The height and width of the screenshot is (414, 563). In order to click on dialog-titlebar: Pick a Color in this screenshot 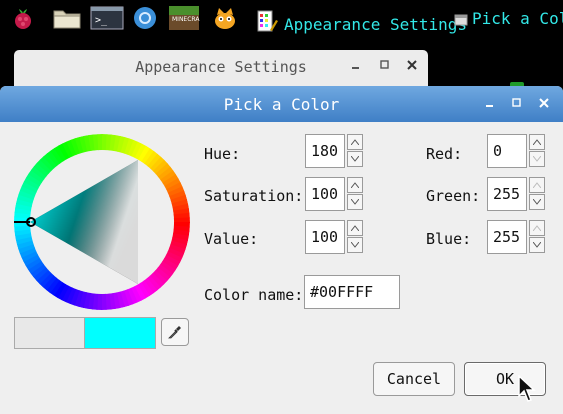, I will do `click(281, 104)`.